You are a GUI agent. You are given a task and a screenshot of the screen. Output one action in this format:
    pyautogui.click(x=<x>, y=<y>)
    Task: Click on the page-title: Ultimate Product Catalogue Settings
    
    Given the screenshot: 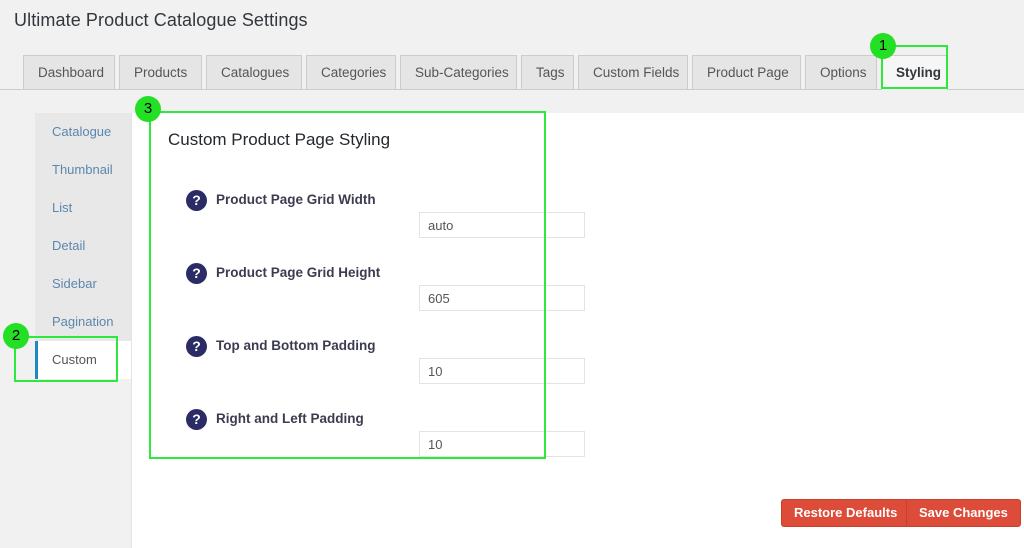 What is the action you would take?
    pyautogui.click(x=161, y=20)
    